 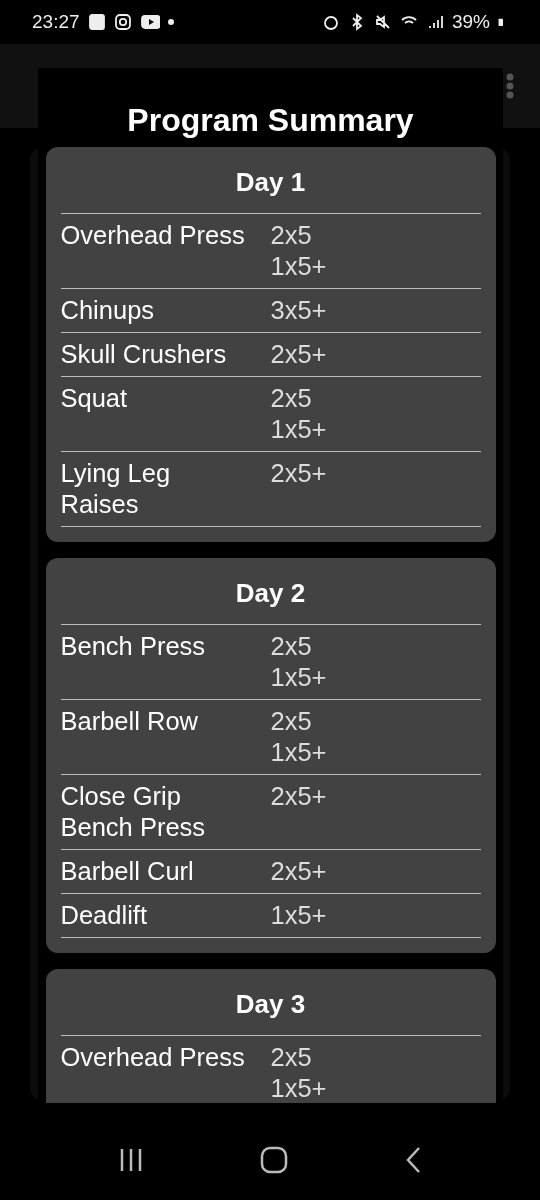 I want to click on clock-time: 23:27, so click(x=56, y=22).